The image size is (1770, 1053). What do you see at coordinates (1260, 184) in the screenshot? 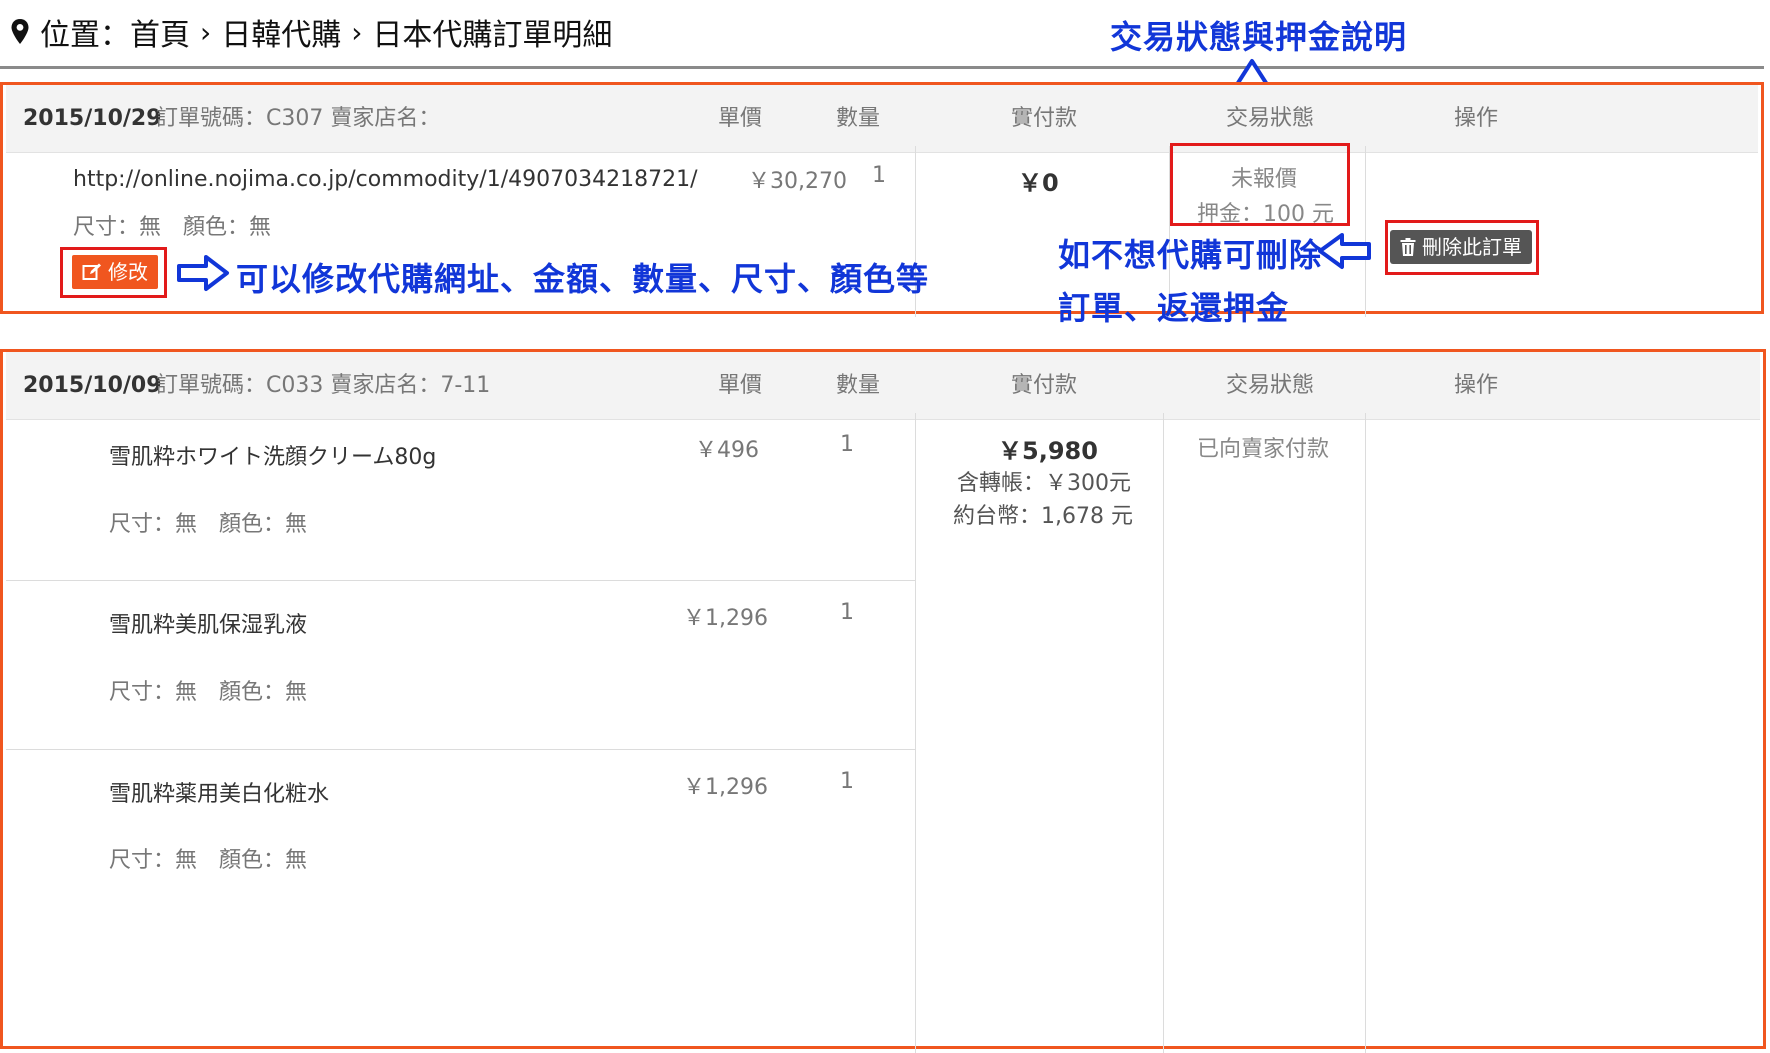
I see `status-highlight` at bounding box center [1260, 184].